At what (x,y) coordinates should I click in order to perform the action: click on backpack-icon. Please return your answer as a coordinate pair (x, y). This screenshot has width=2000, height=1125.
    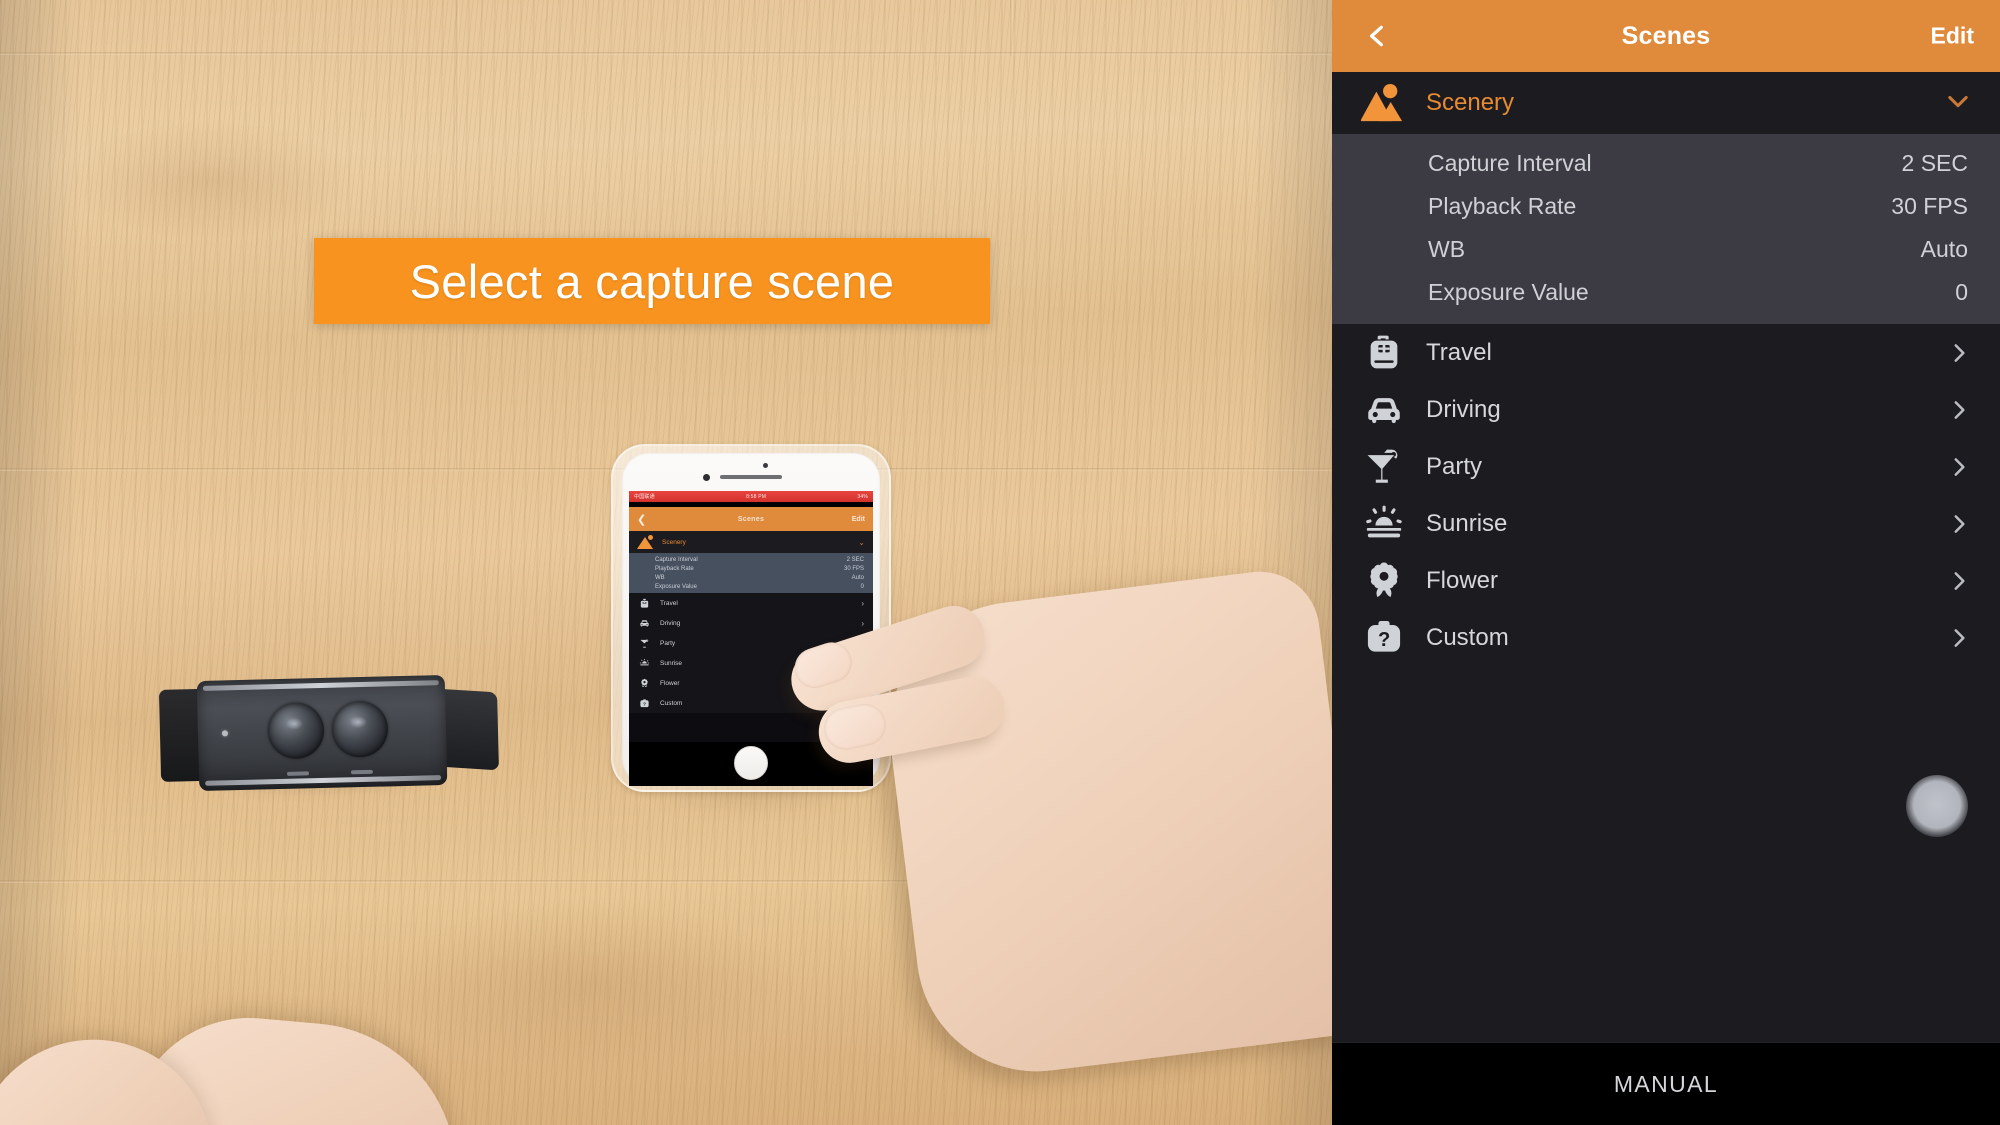
    Looking at the image, I should click on (1384, 353).